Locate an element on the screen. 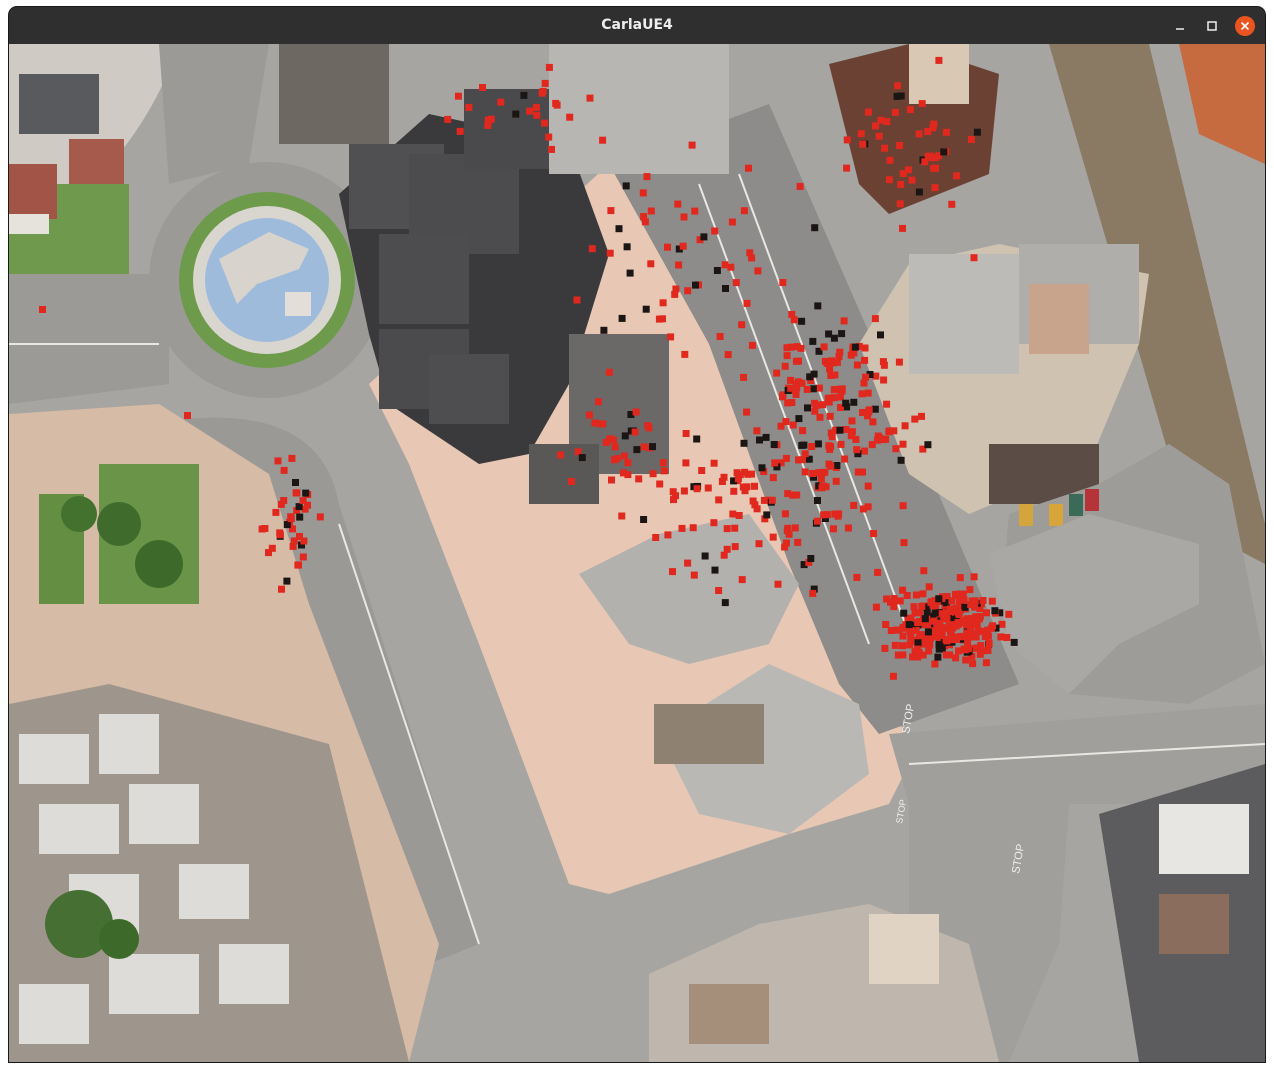  tree is located at coordinates (159, 564).